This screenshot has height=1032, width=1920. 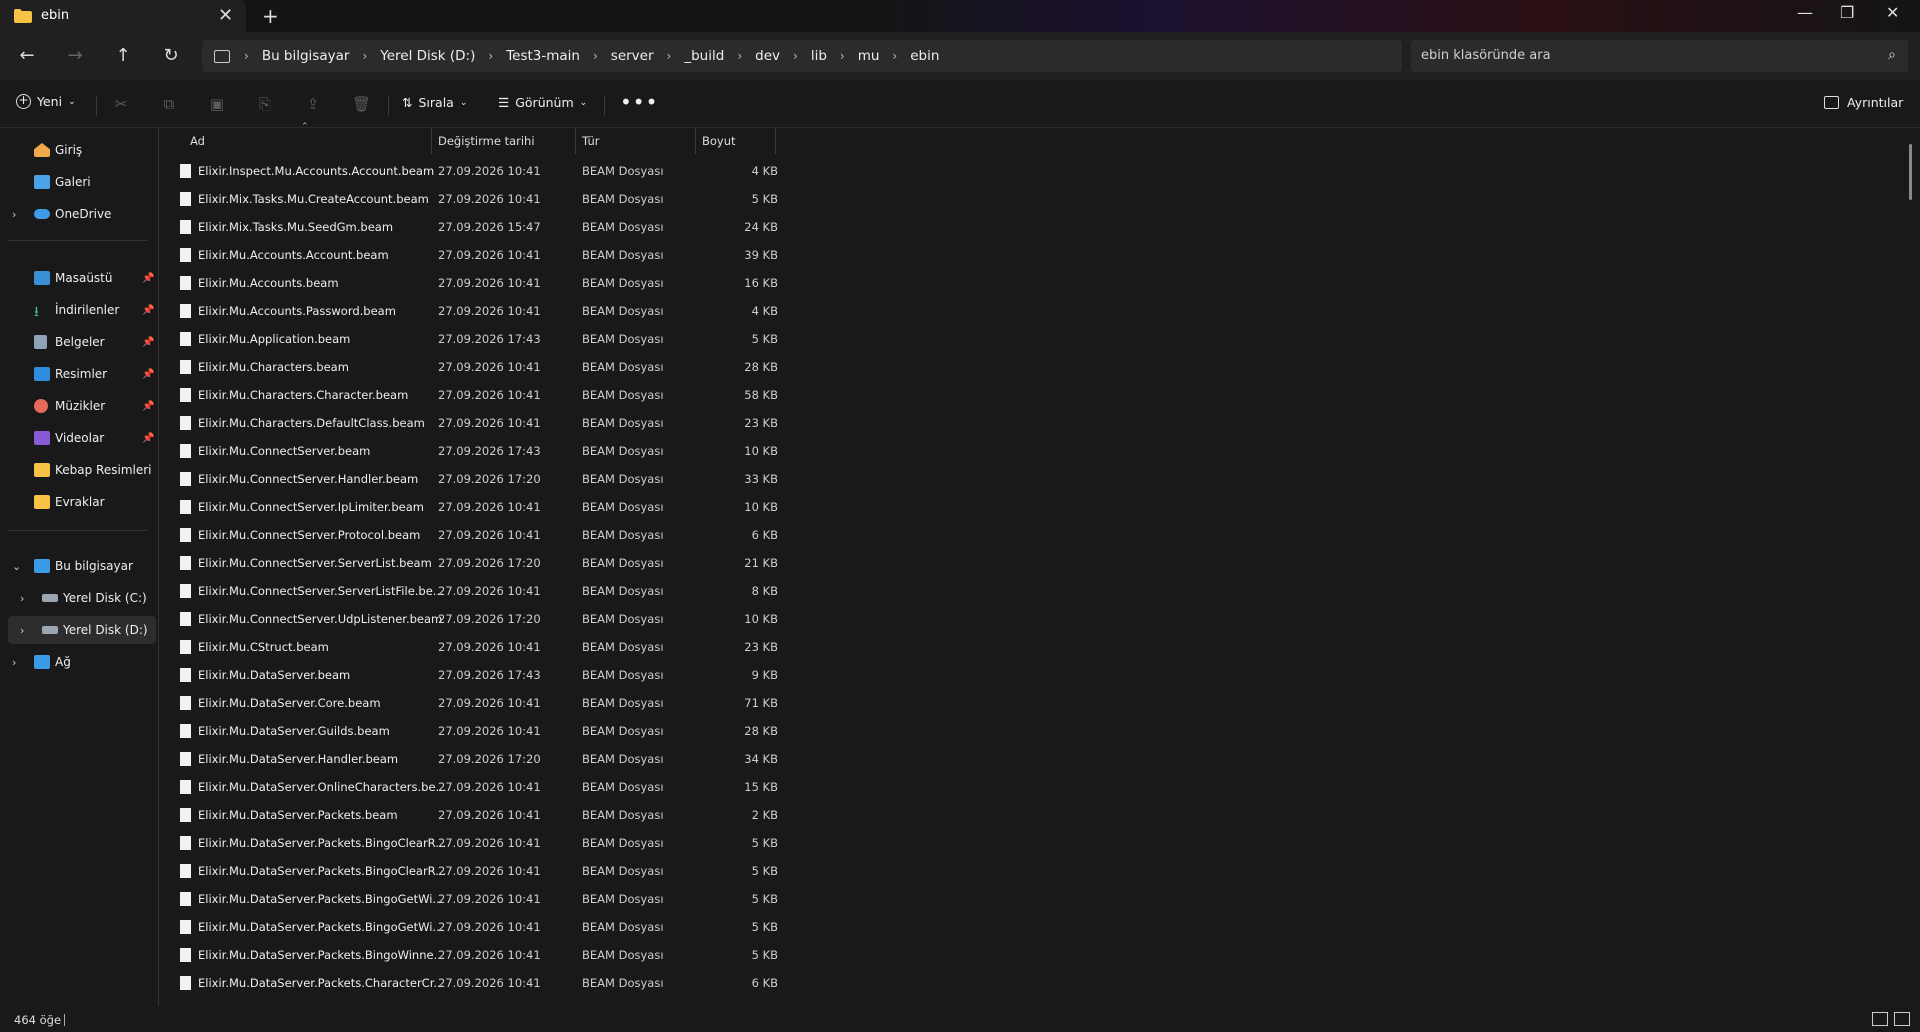 What do you see at coordinates (82, 278) in the screenshot?
I see `sidebar-item-desktop: Masaüstü 📌` at bounding box center [82, 278].